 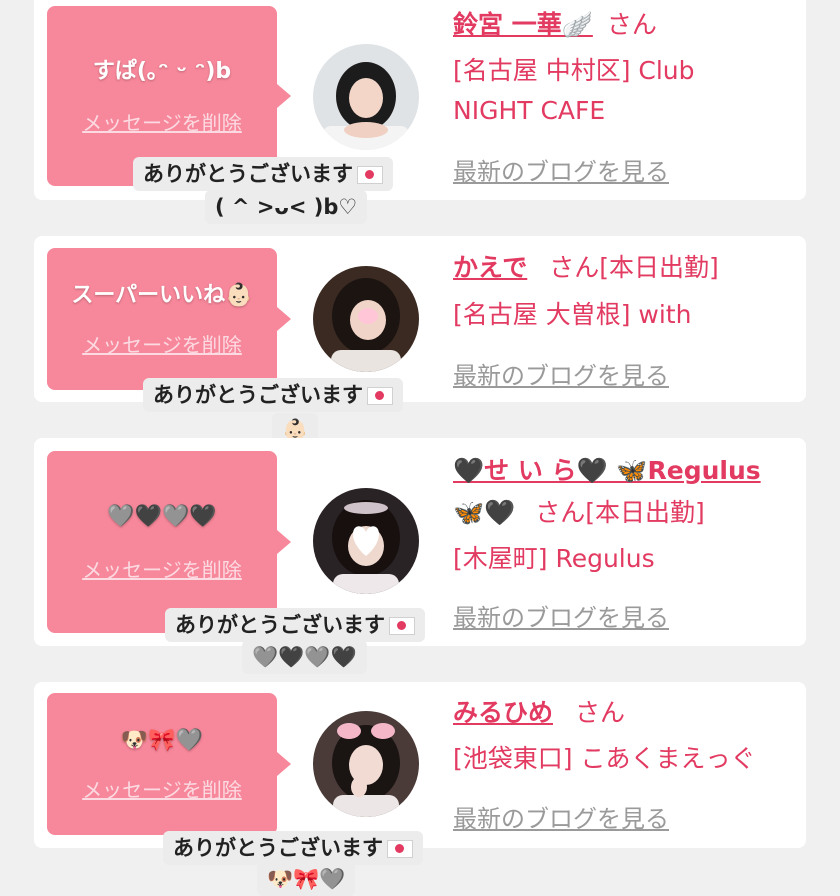 I want to click on cast-name-line: かえで さん[本日出勤], so click(x=586, y=268).